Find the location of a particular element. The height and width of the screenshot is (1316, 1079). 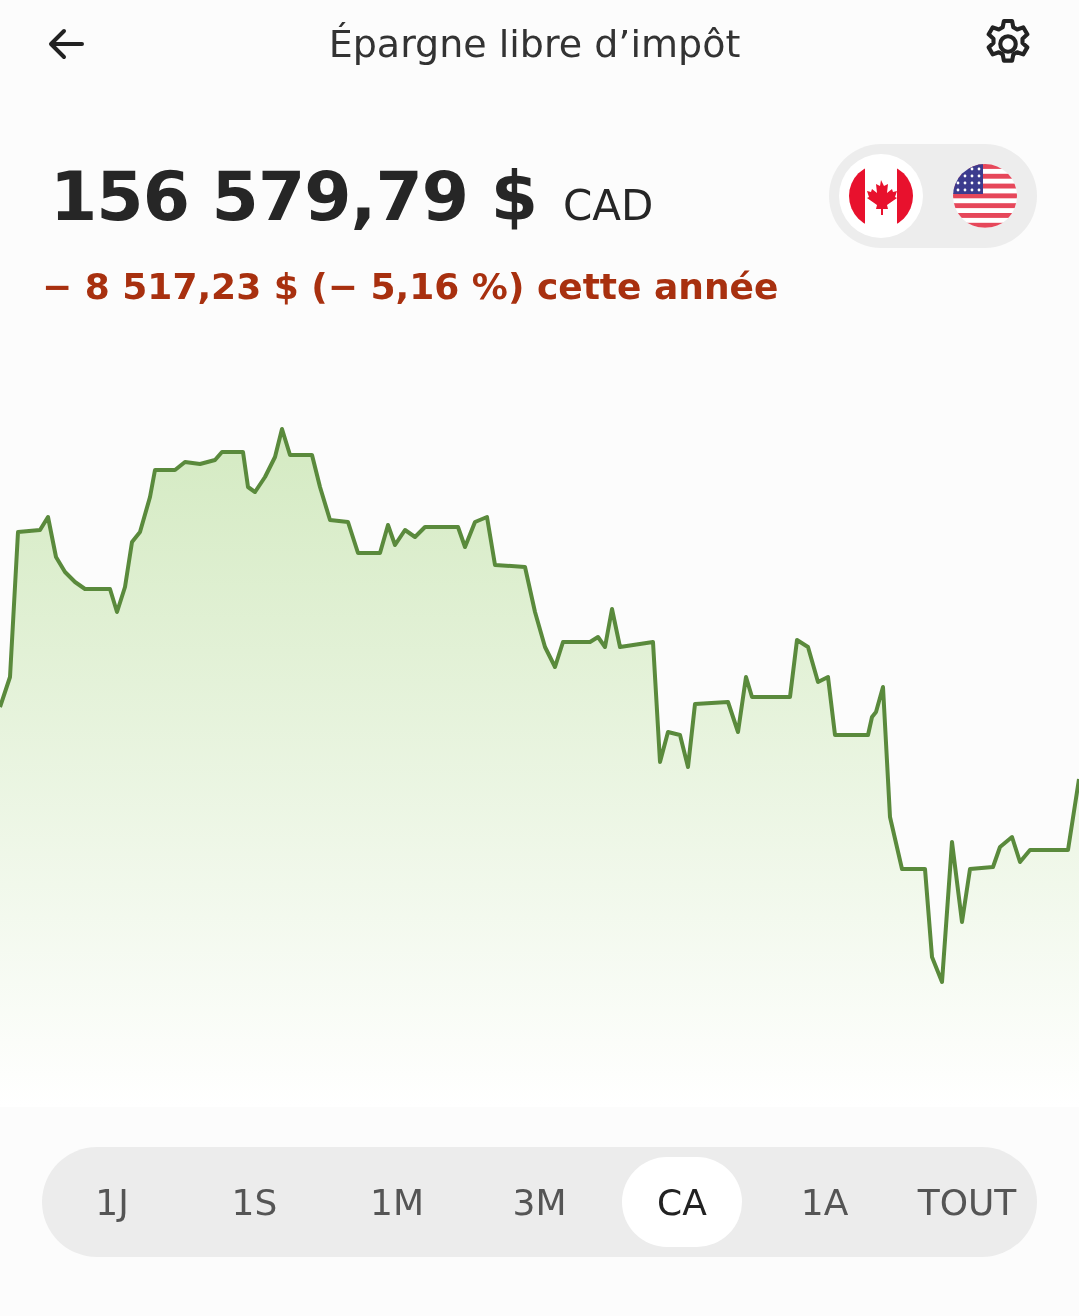

range-tab: 1M is located at coordinates (397, 1202).